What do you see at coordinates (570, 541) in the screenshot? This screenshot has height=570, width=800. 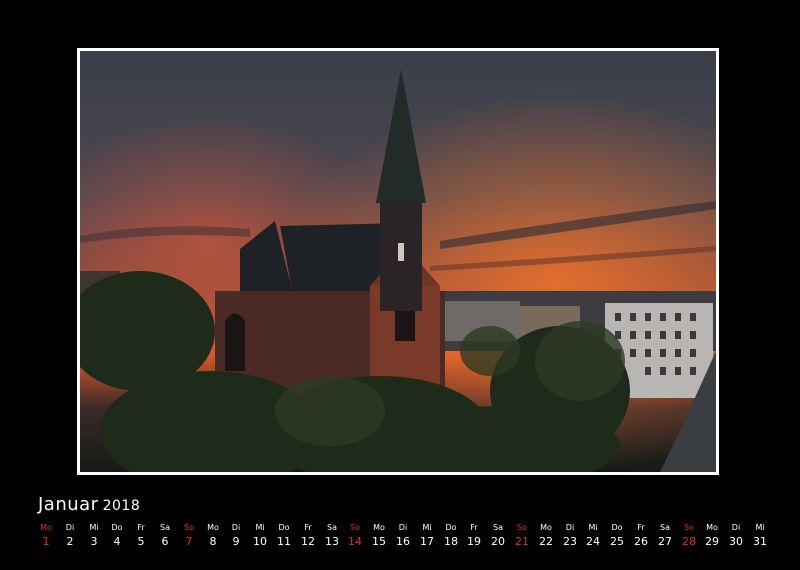 I see `date-number: 23` at bounding box center [570, 541].